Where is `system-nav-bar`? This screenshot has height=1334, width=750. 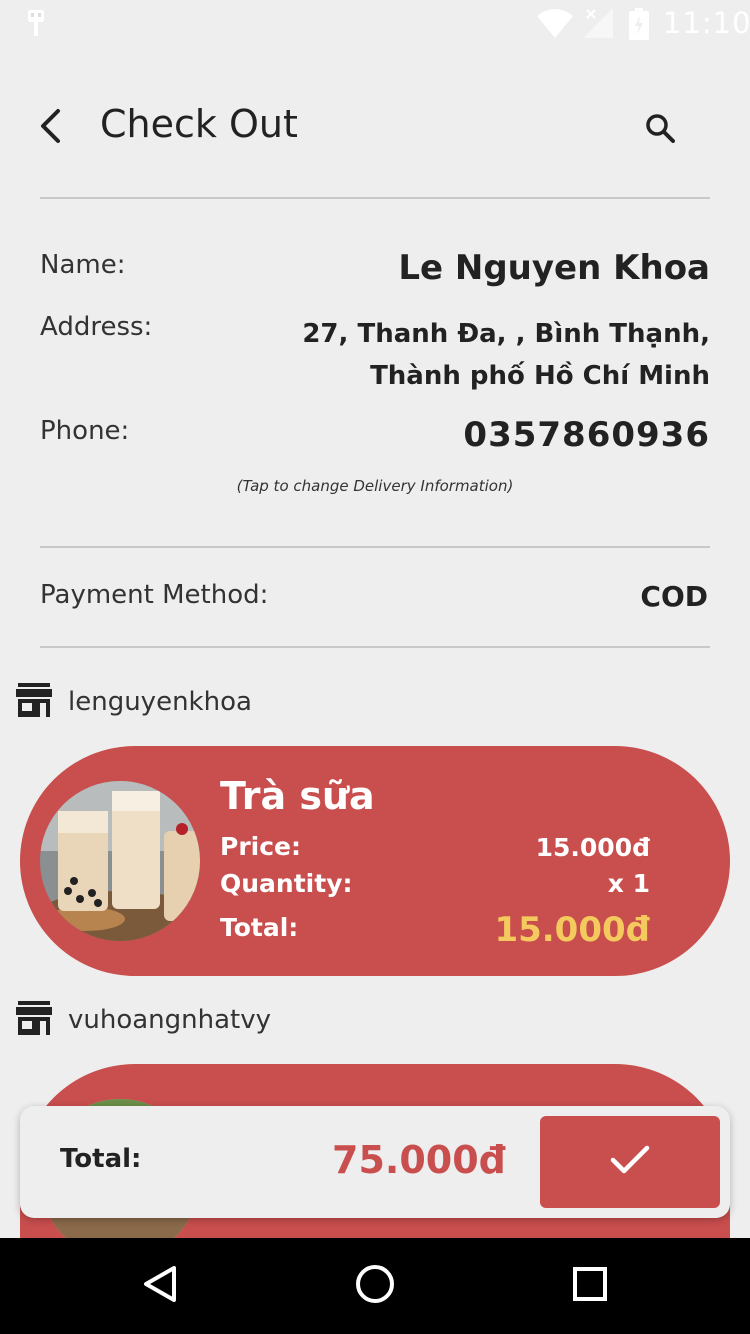
system-nav-bar is located at coordinates (375, 1286).